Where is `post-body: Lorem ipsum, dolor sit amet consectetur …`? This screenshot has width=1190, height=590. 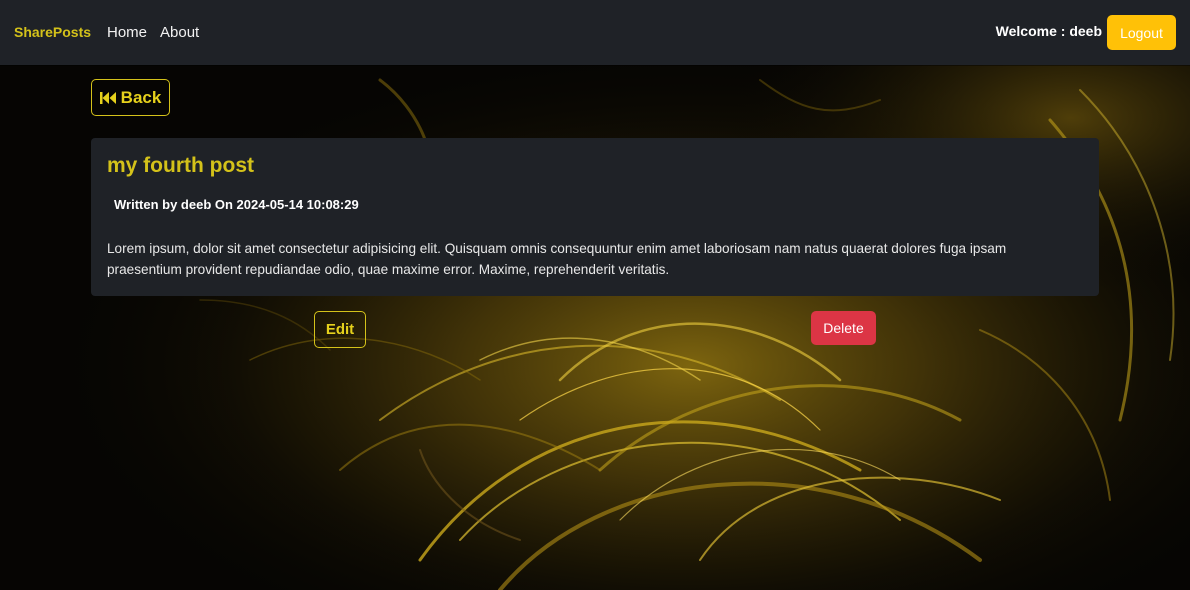
post-body: Lorem ipsum, dolor sit amet consectetur … is located at coordinates (557, 259).